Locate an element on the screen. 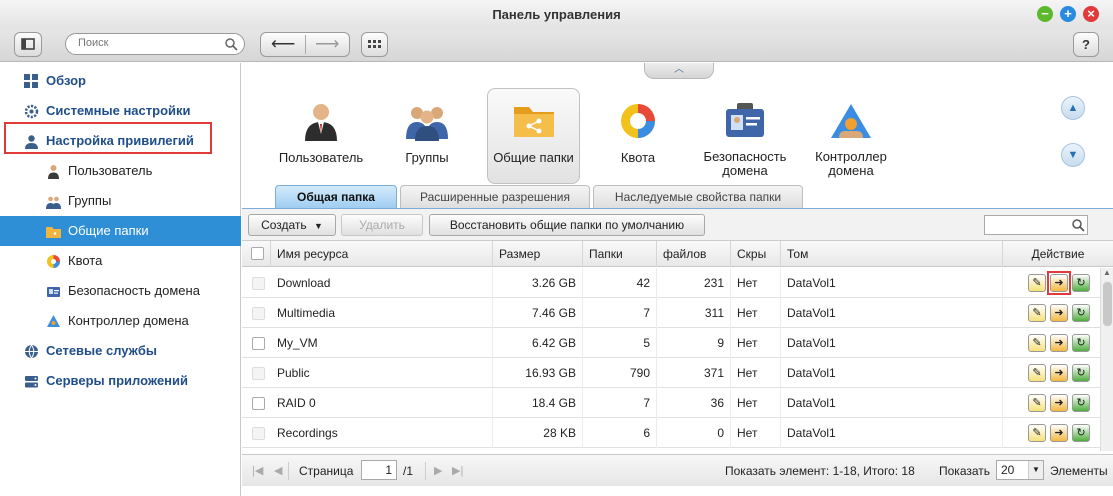 The width and height of the screenshot is (1113, 496). per-page-select: 20 ▼ is located at coordinates (1020, 470).